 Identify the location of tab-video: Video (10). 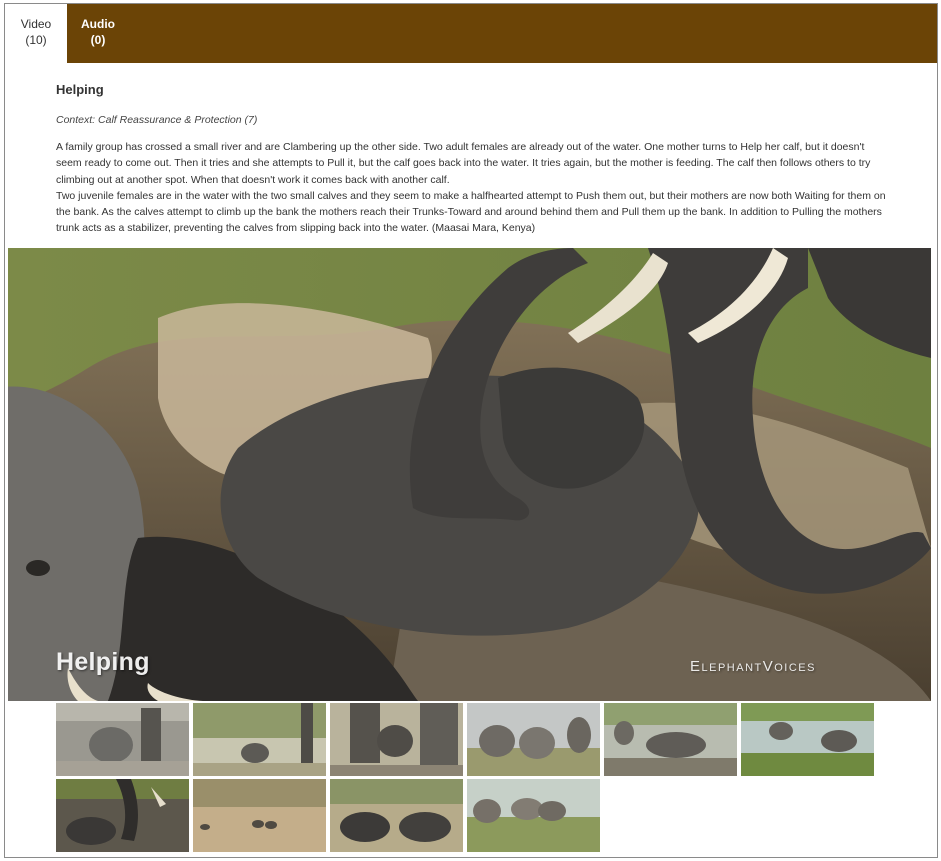
(36, 33).